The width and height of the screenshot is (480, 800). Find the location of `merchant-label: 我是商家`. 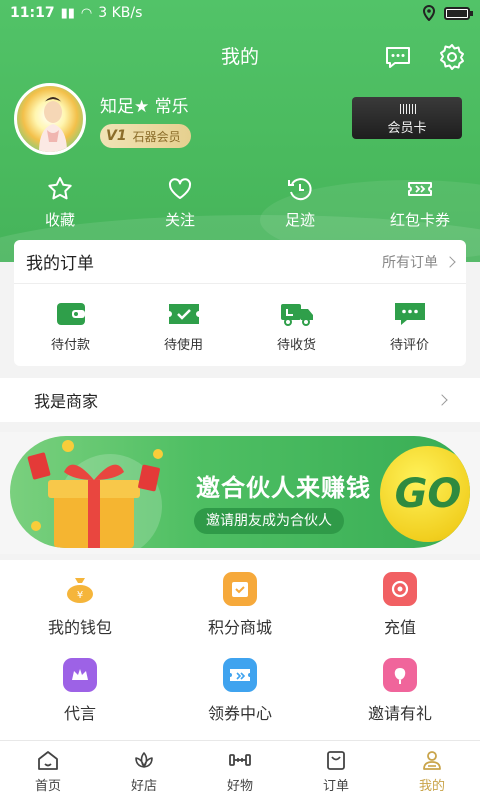

merchant-label: 我是商家 is located at coordinates (66, 401).